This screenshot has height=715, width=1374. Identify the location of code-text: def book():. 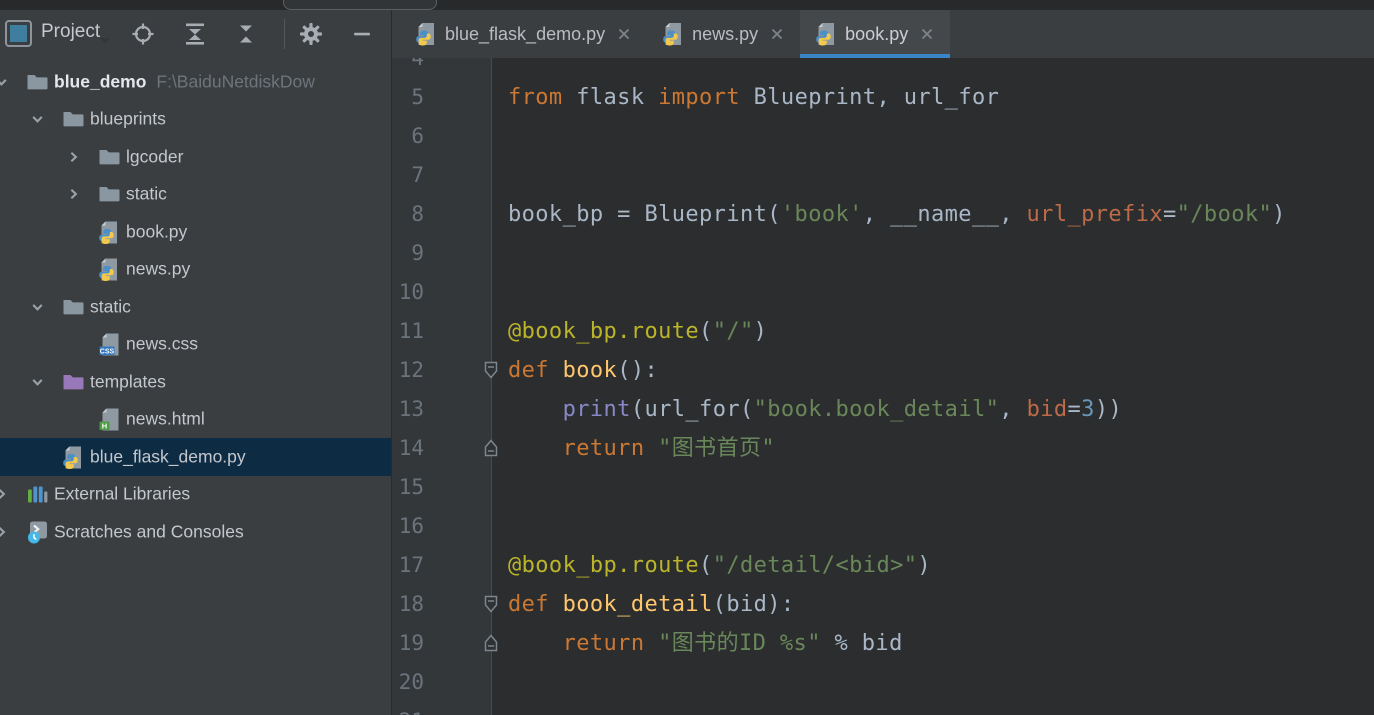
(583, 370).